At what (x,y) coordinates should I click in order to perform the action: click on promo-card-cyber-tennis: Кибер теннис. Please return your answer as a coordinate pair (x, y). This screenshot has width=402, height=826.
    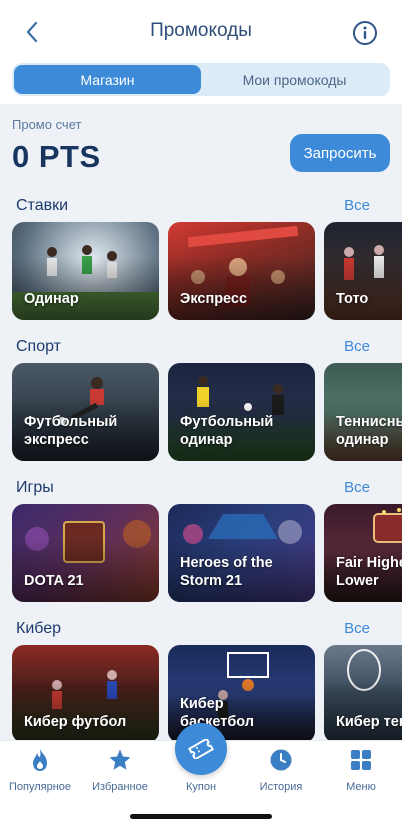
    Looking at the image, I should click on (363, 692).